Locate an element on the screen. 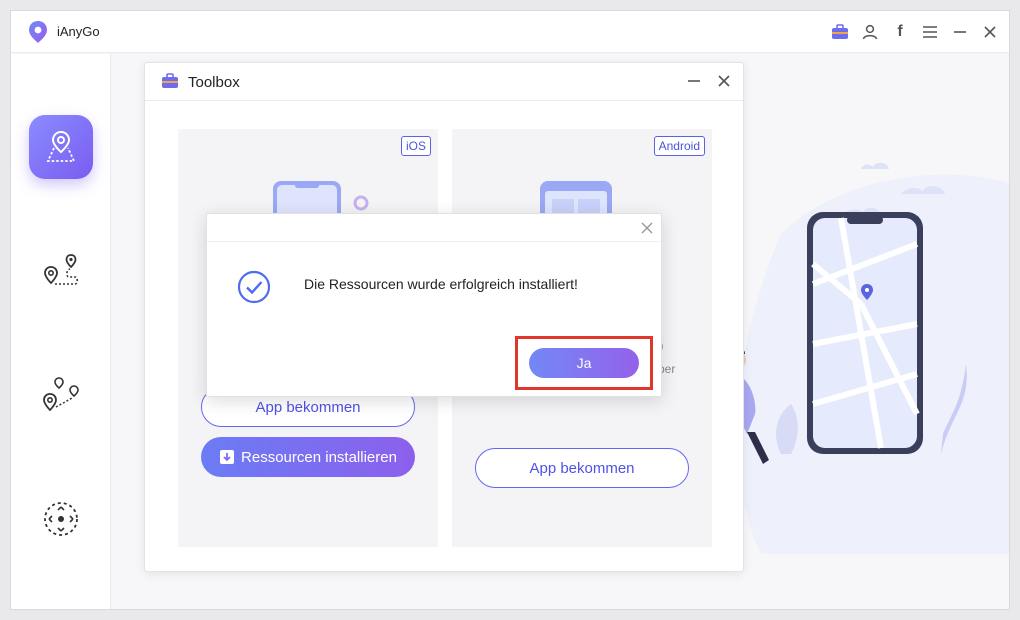 The width and height of the screenshot is (1020, 620). user-icon is located at coordinates (870, 32).